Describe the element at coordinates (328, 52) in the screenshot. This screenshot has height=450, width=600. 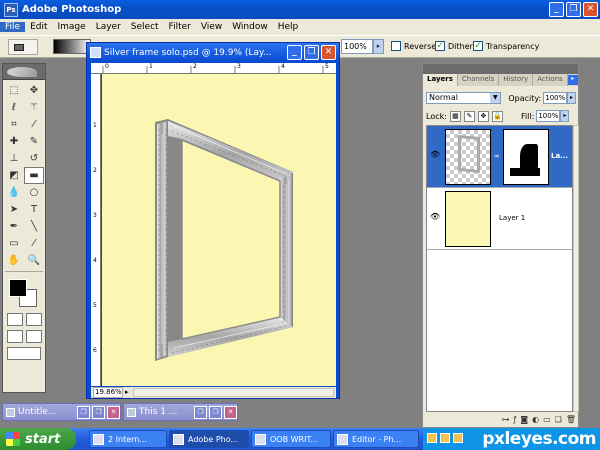
I see `doc-close-button: ✕` at that location.